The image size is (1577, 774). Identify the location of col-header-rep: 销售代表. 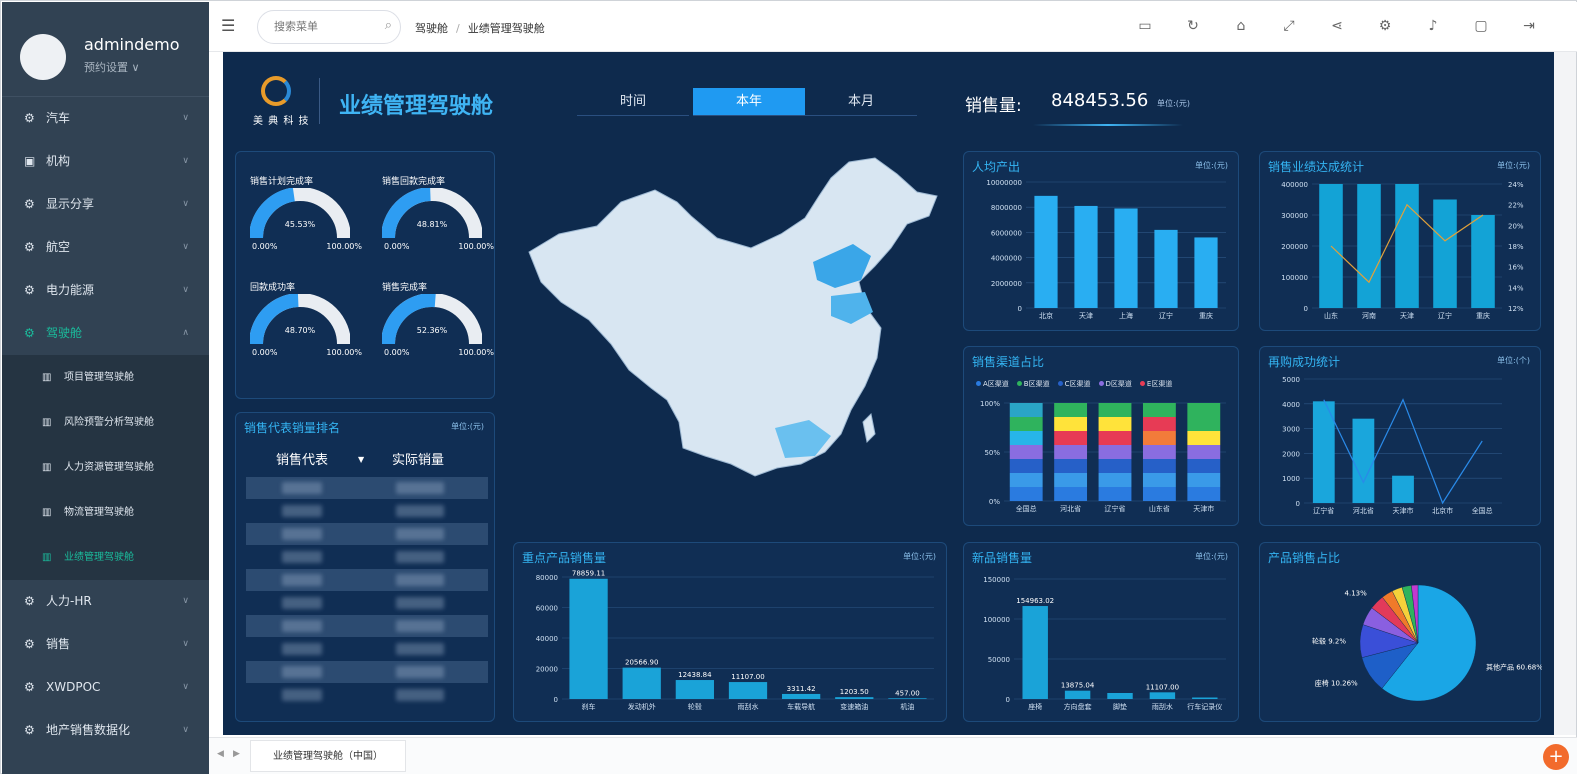
(302, 458).